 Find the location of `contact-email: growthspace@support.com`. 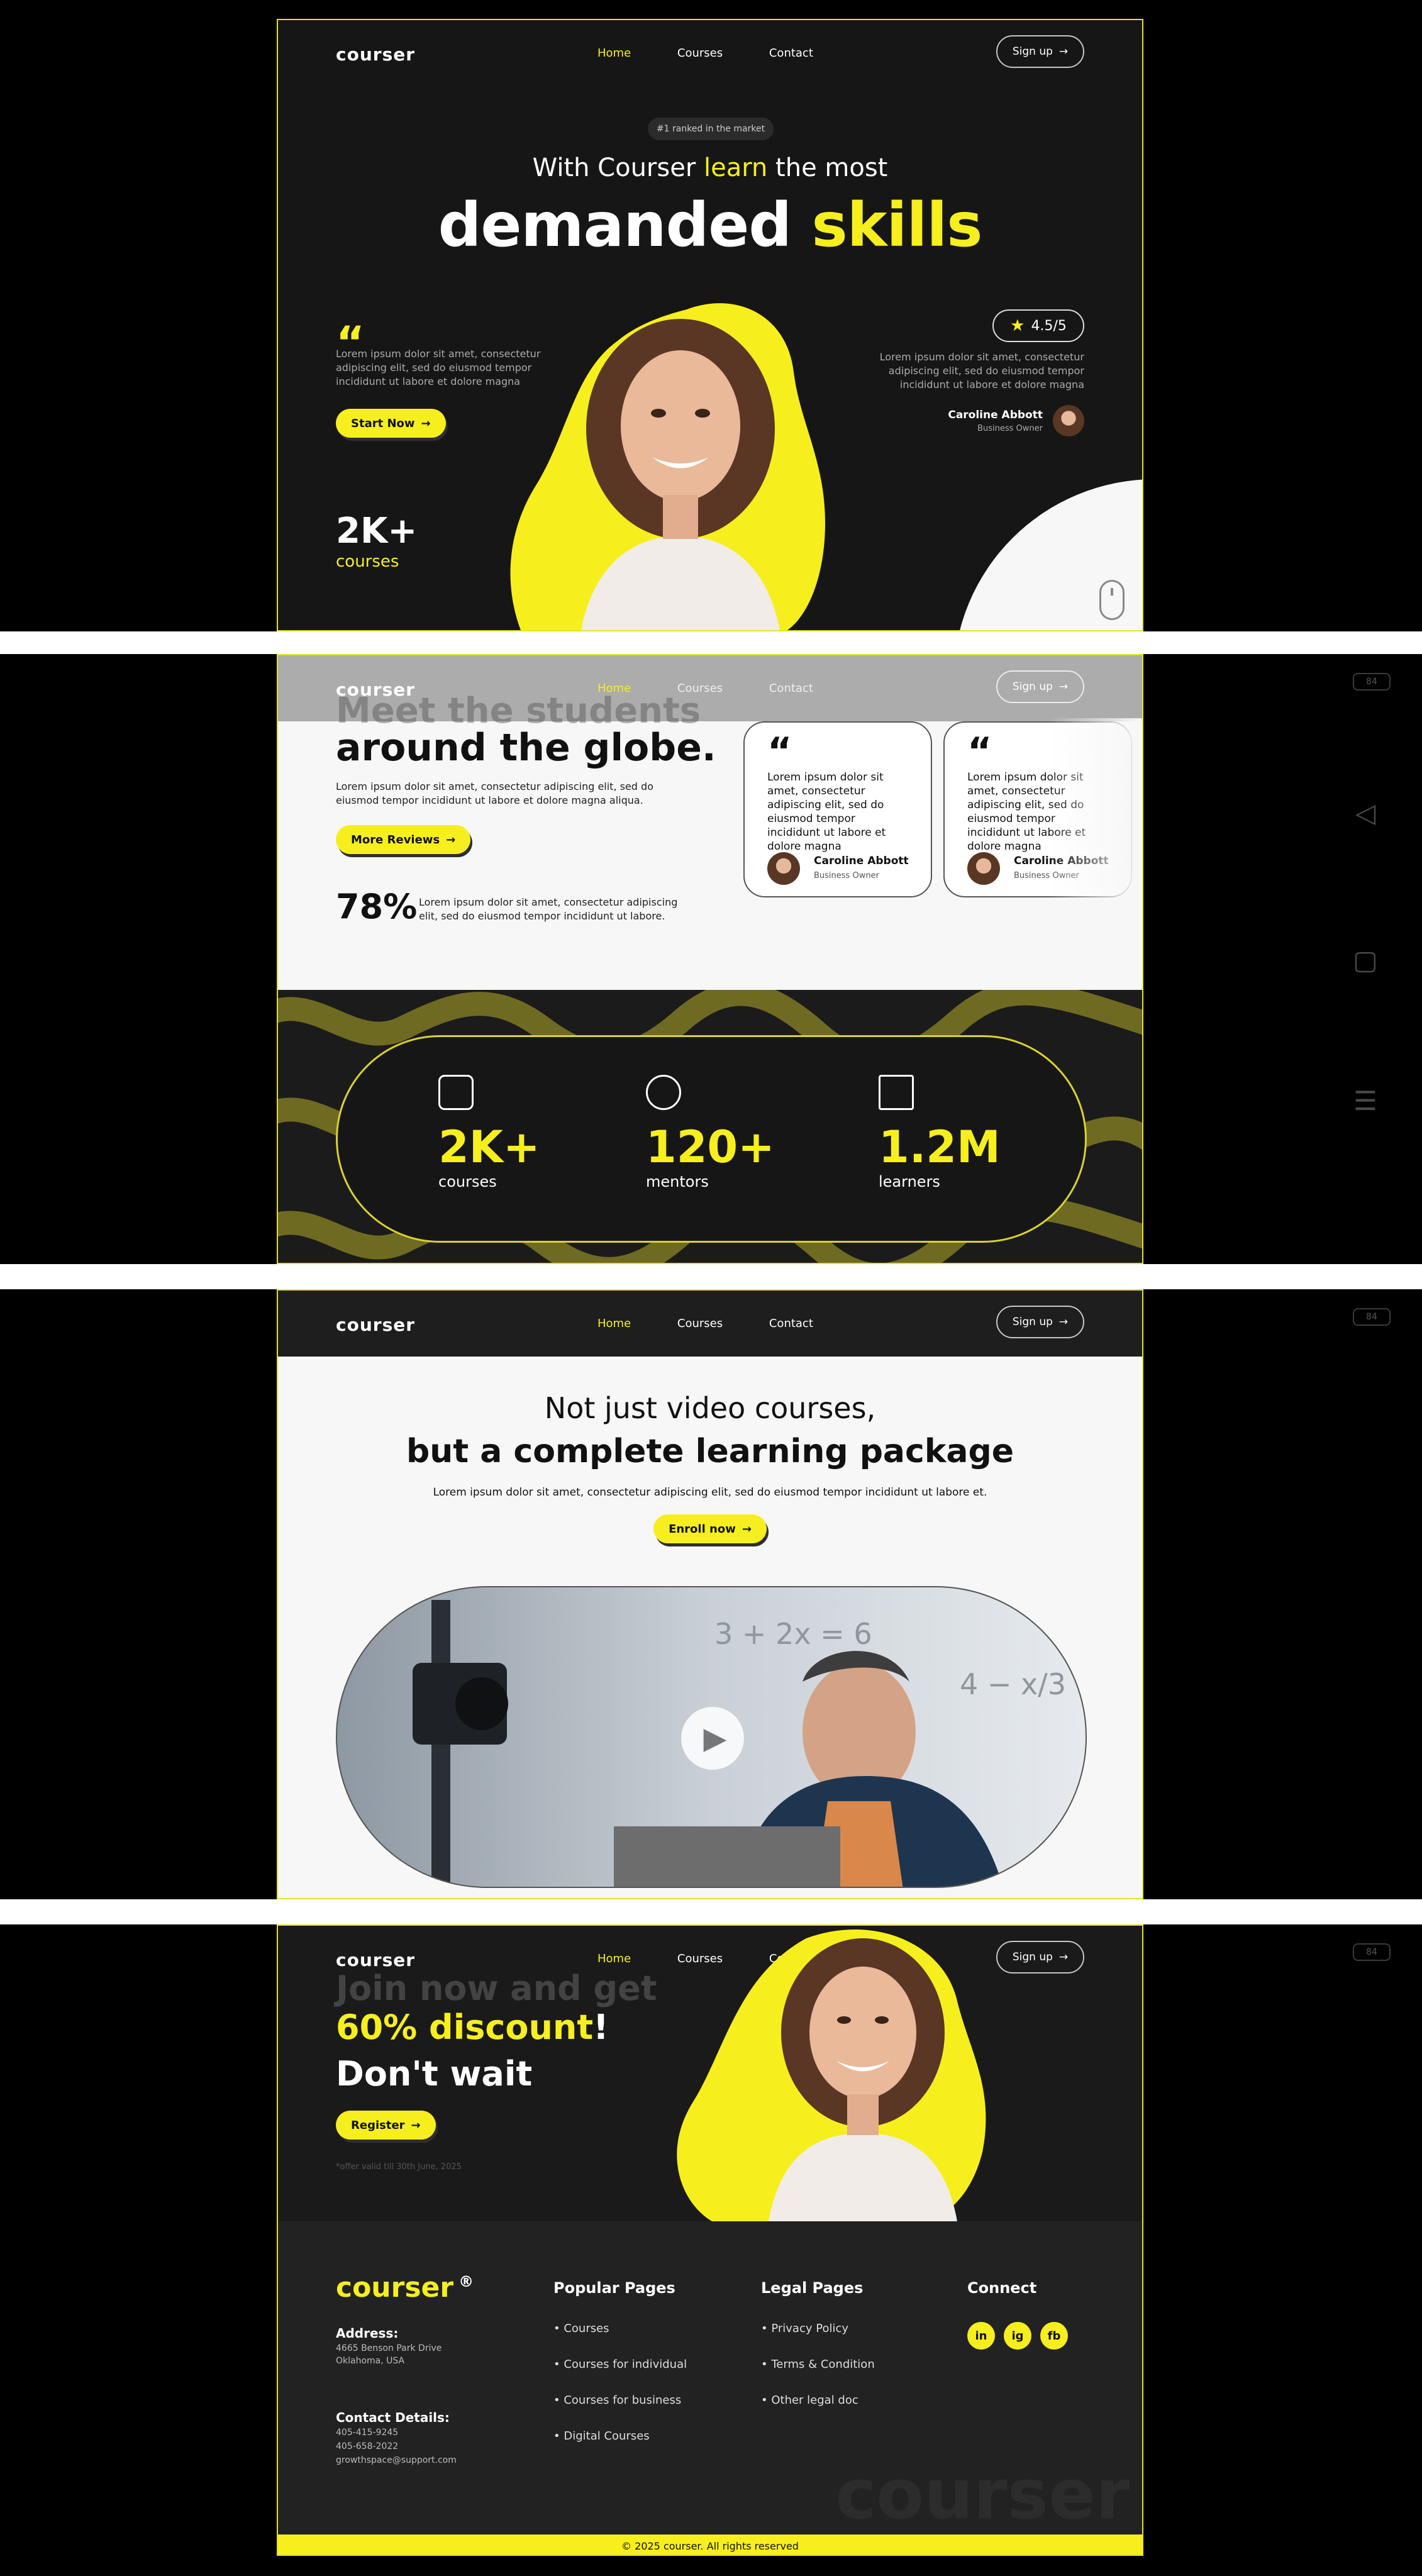

contact-email: growthspace@support.com is located at coordinates (396, 2460).